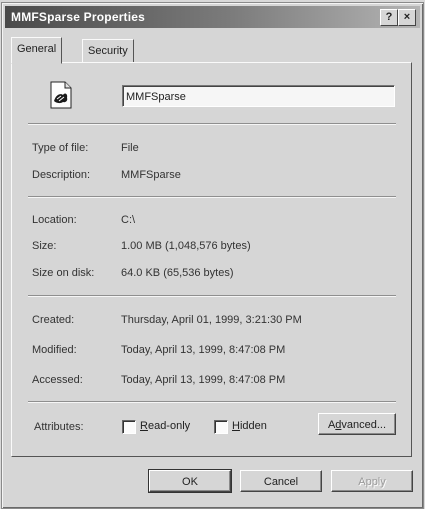  Describe the element at coordinates (203, 380) in the screenshot. I see `accessed-value: Today, April 13, 1999, 8:47:08 PM` at that location.